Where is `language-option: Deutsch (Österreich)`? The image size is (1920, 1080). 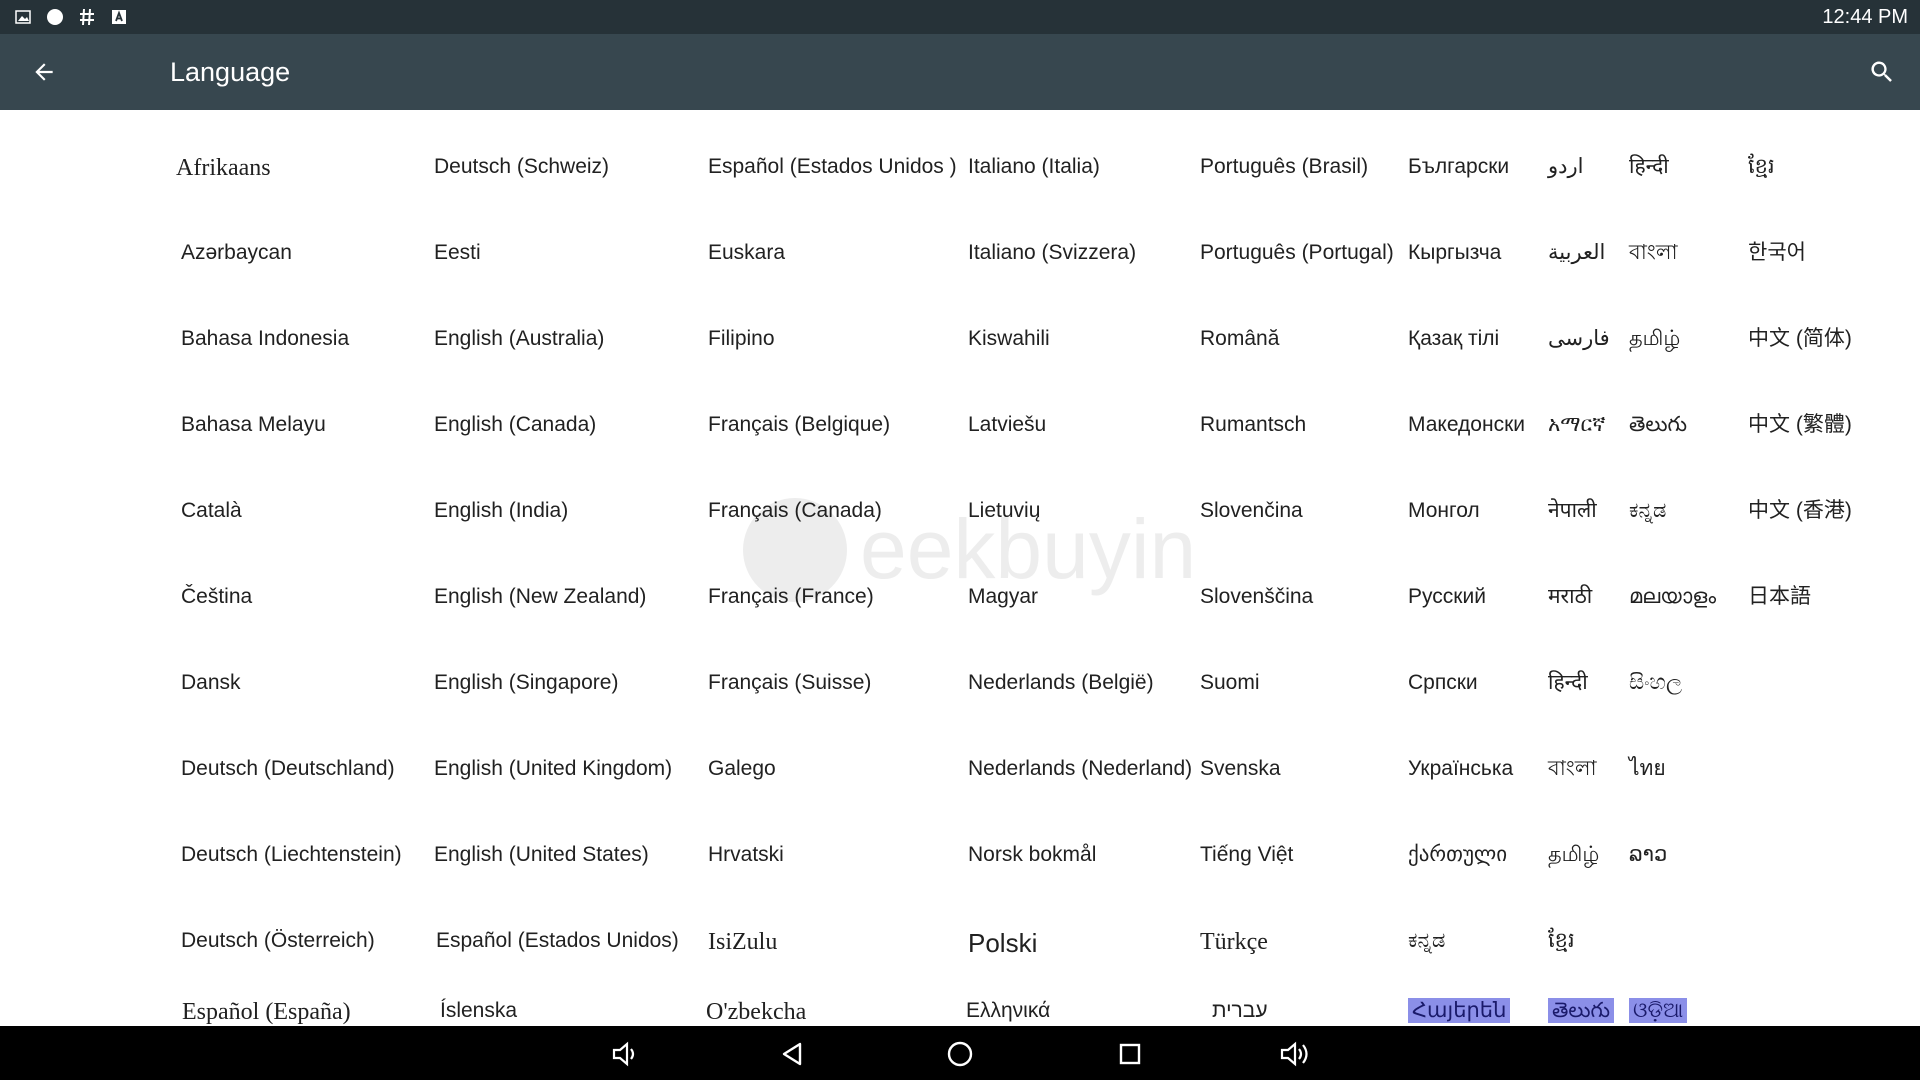
language-option: Deutsch (Österreich) is located at coordinates (278, 940).